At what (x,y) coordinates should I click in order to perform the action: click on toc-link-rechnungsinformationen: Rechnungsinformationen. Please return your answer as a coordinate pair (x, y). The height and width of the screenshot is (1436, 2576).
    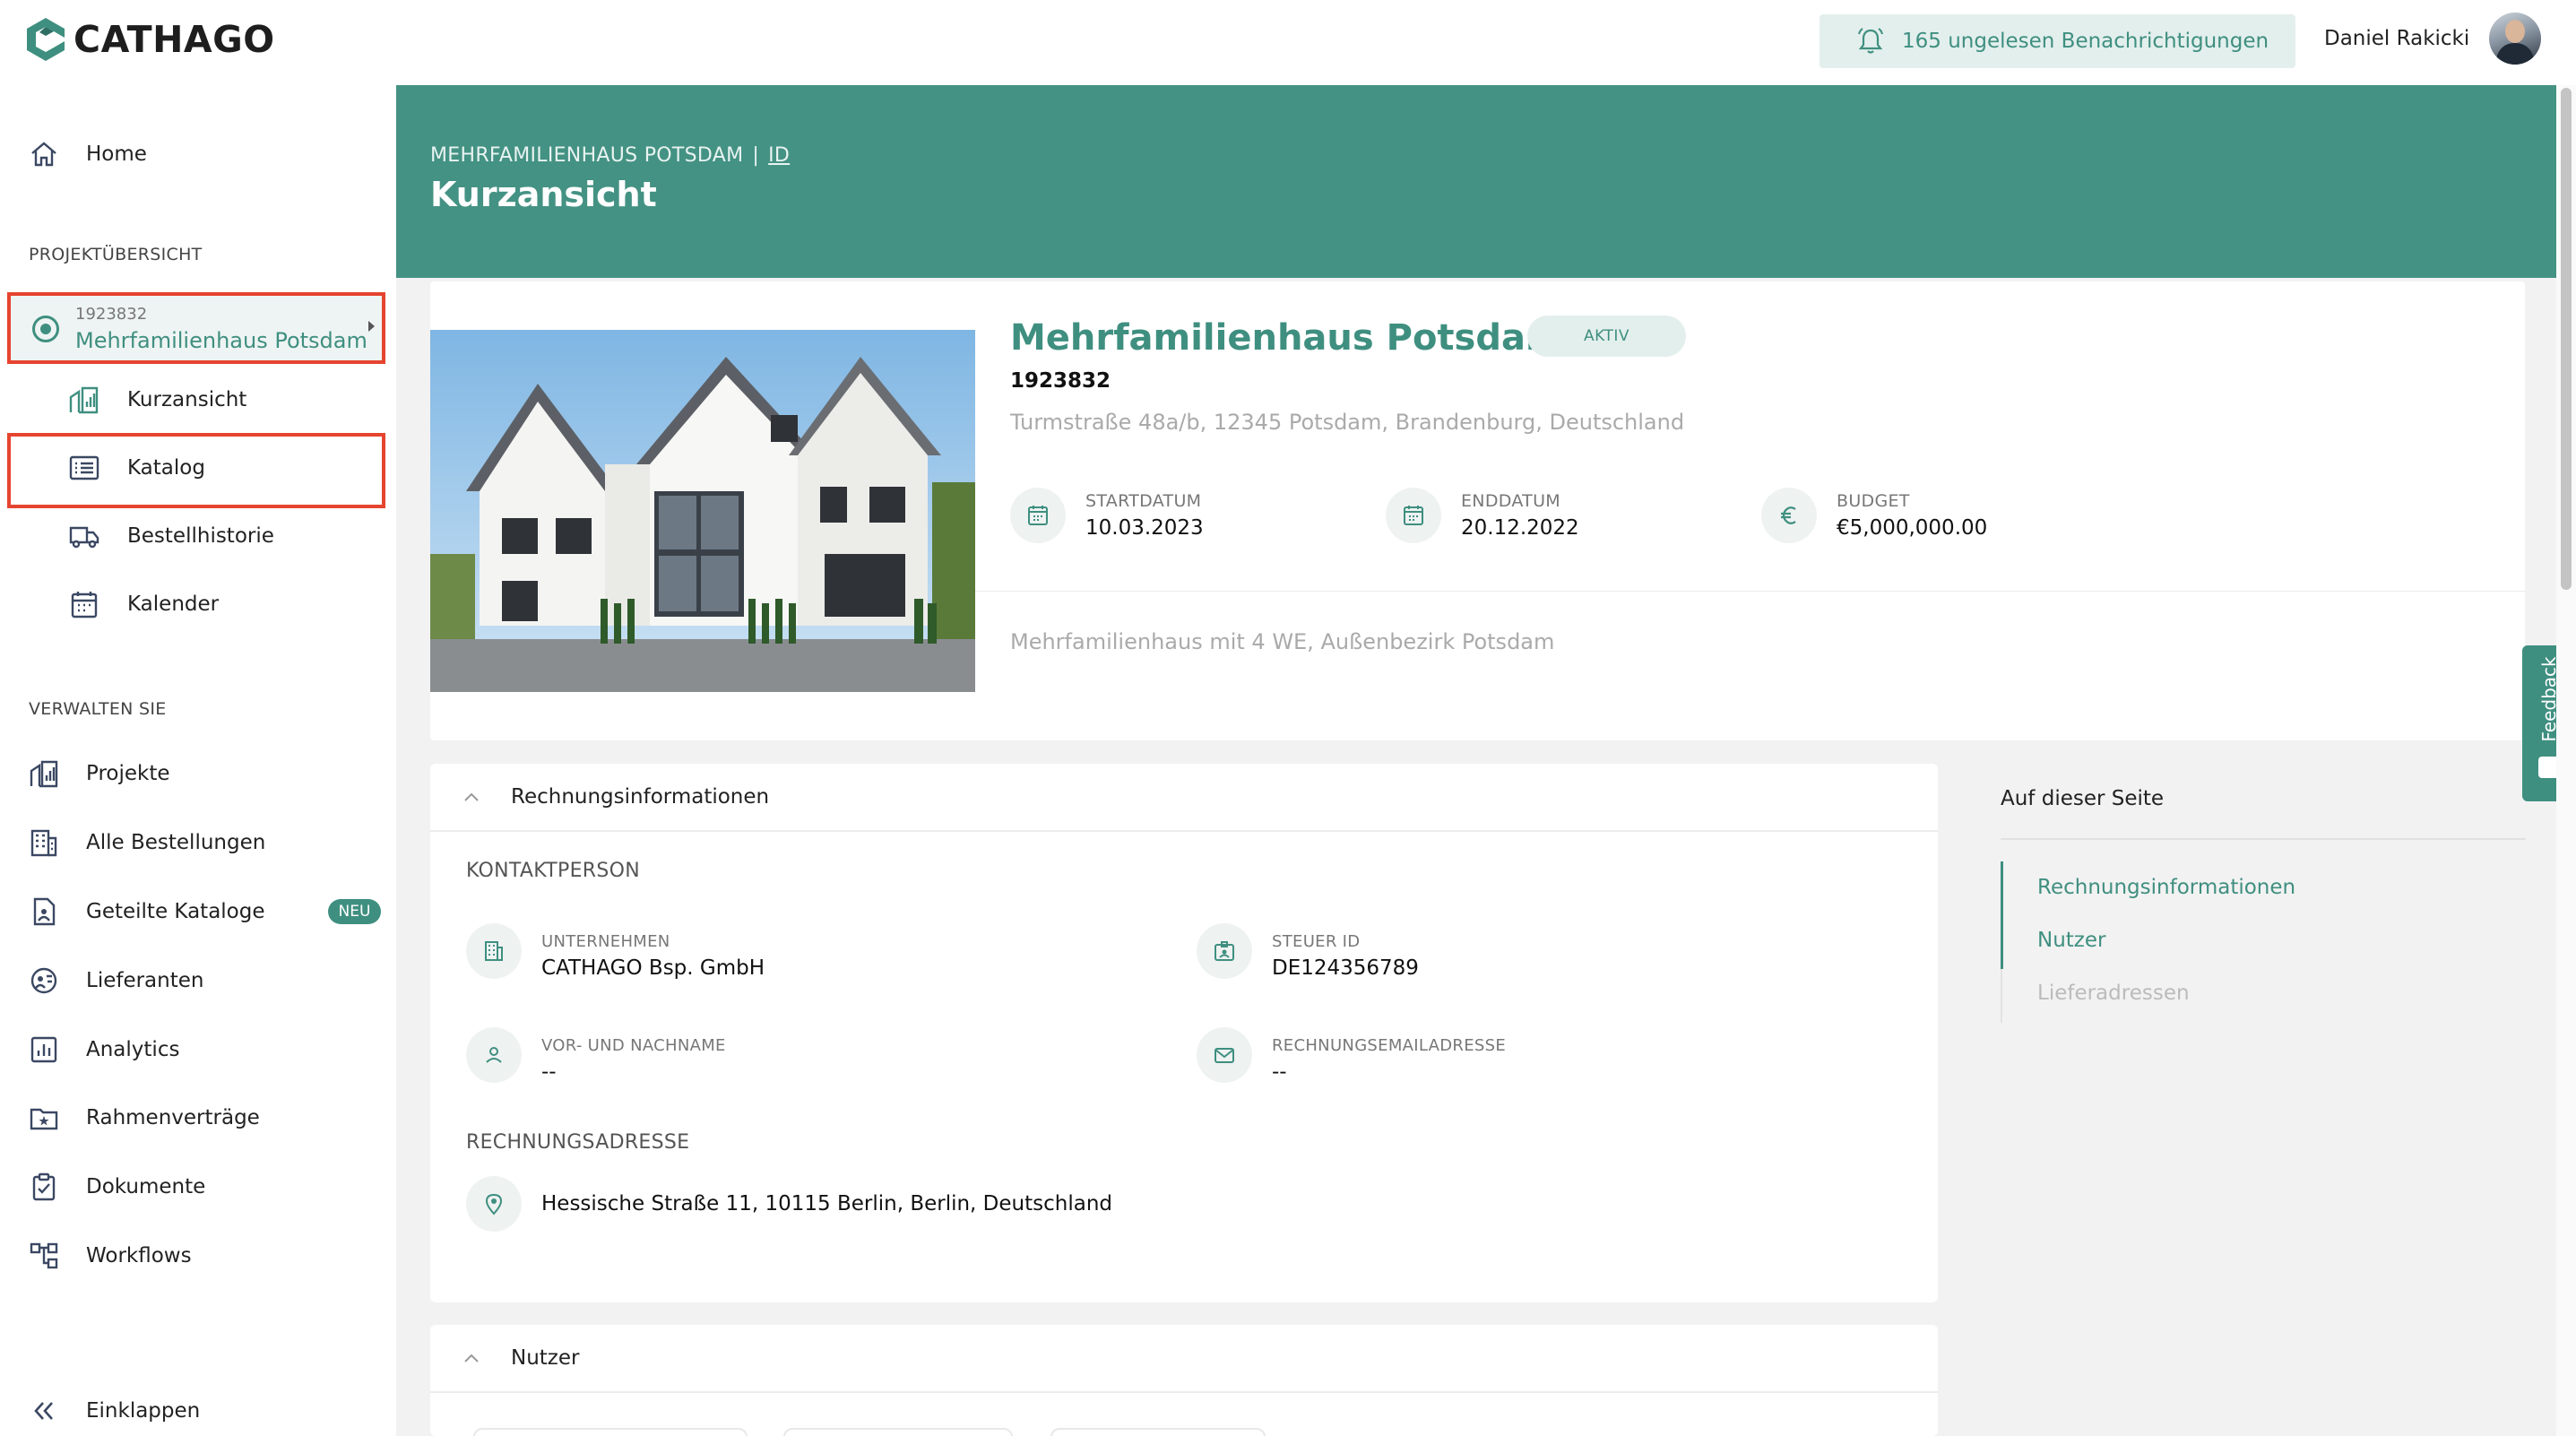
    Looking at the image, I should click on (2166, 887).